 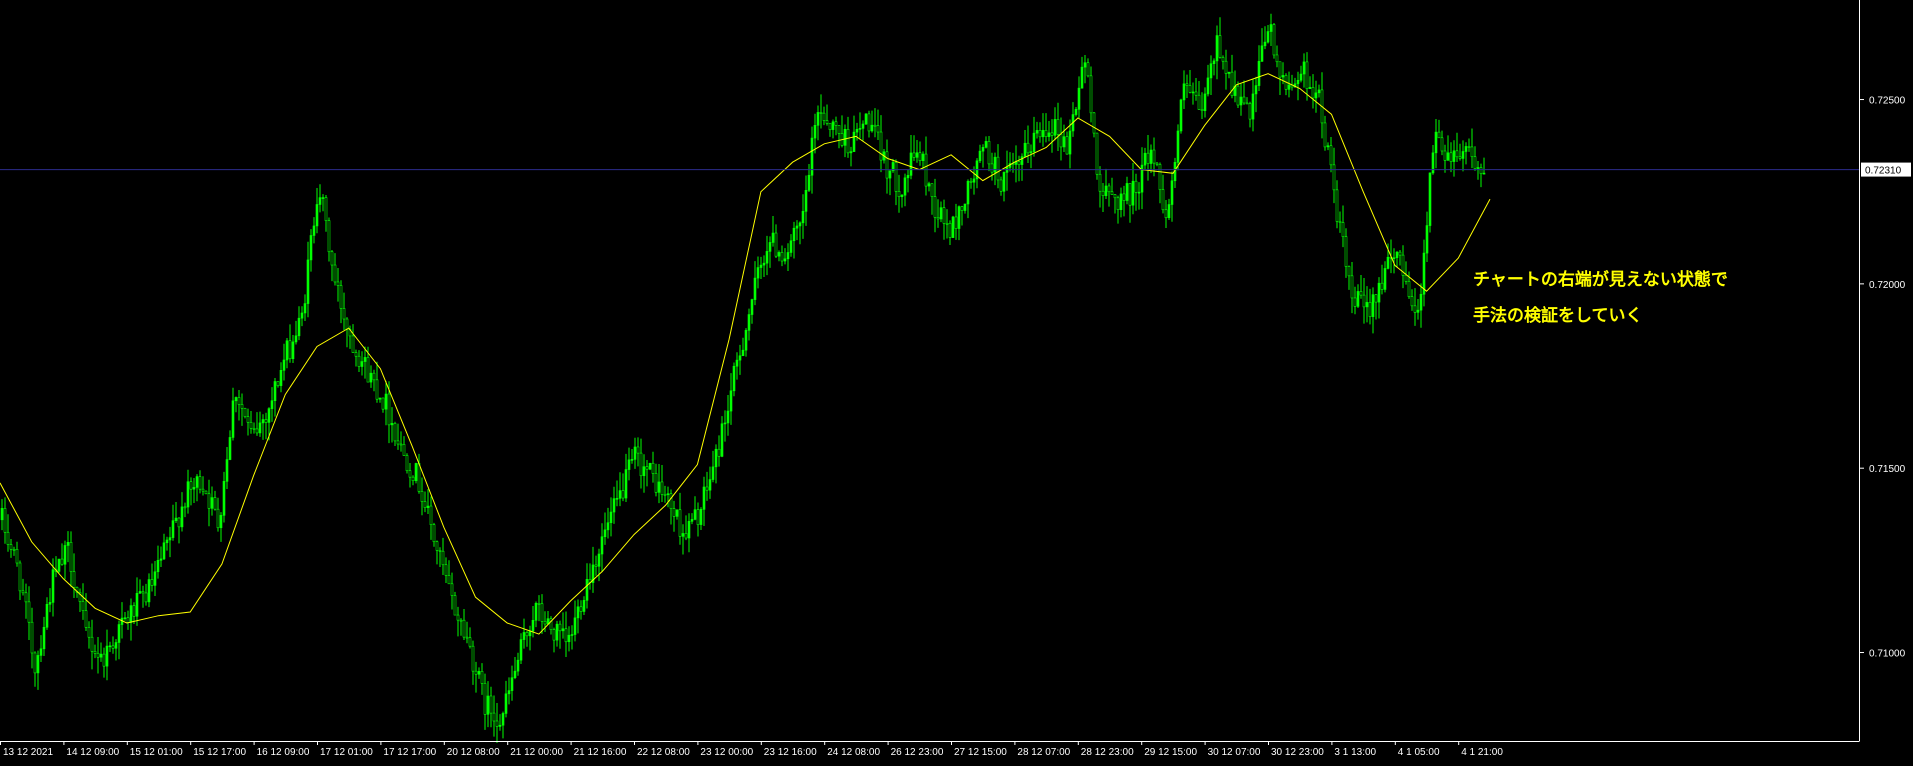 I want to click on x-tick-label: 30 12 23:00, so click(x=1297, y=752).